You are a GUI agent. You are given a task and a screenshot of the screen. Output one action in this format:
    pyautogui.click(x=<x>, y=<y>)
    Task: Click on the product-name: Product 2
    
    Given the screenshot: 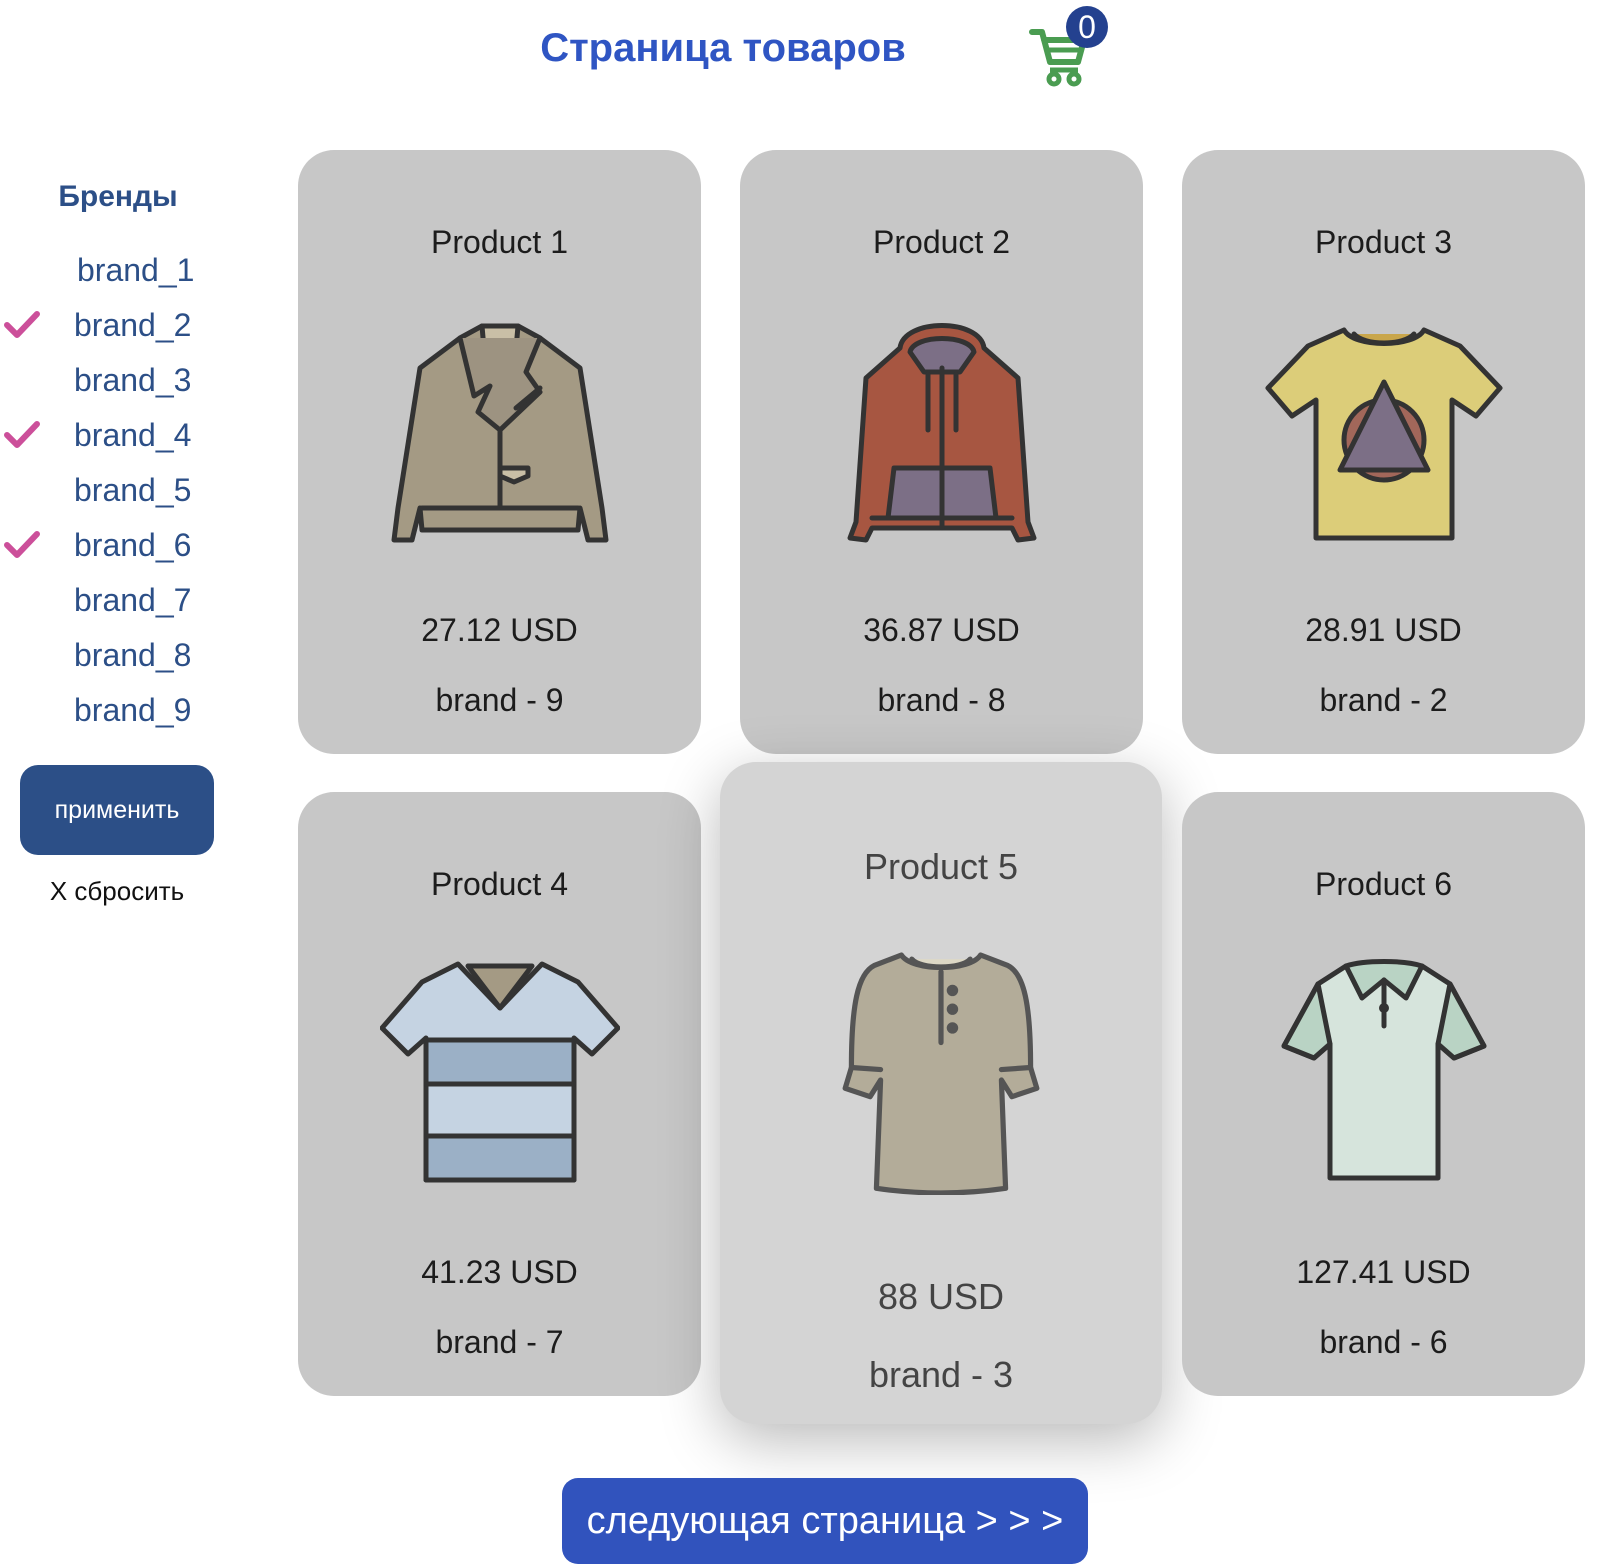 What is the action you would take?
    pyautogui.click(x=941, y=242)
    